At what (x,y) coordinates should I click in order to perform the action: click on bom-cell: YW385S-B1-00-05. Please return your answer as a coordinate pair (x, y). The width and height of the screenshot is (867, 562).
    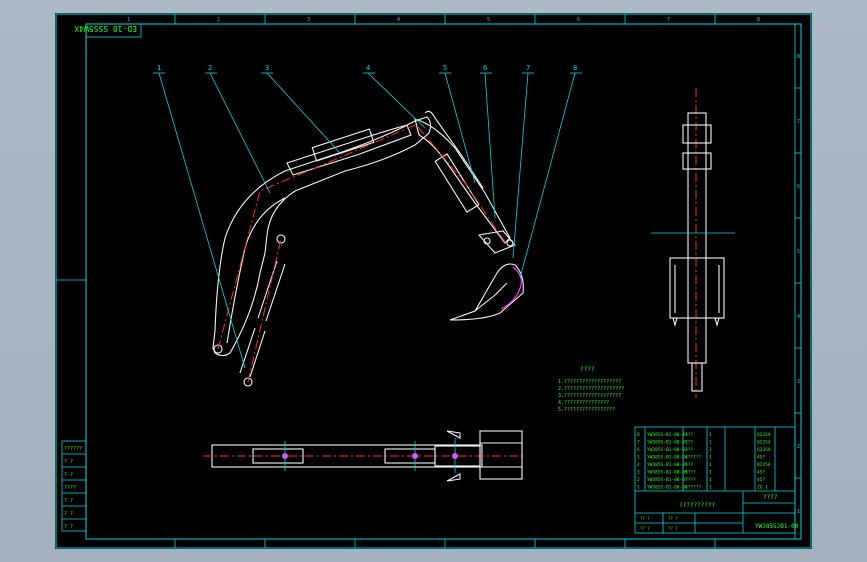
    Looking at the image, I should click on (667, 465).